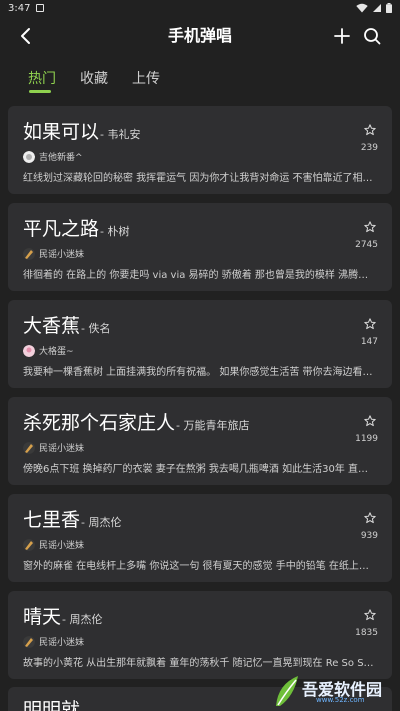 Image resolution: width=400 pixels, height=711 pixels. Describe the element at coordinates (366, 245) in the screenshot. I see `favorite-count: 2745` at that location.